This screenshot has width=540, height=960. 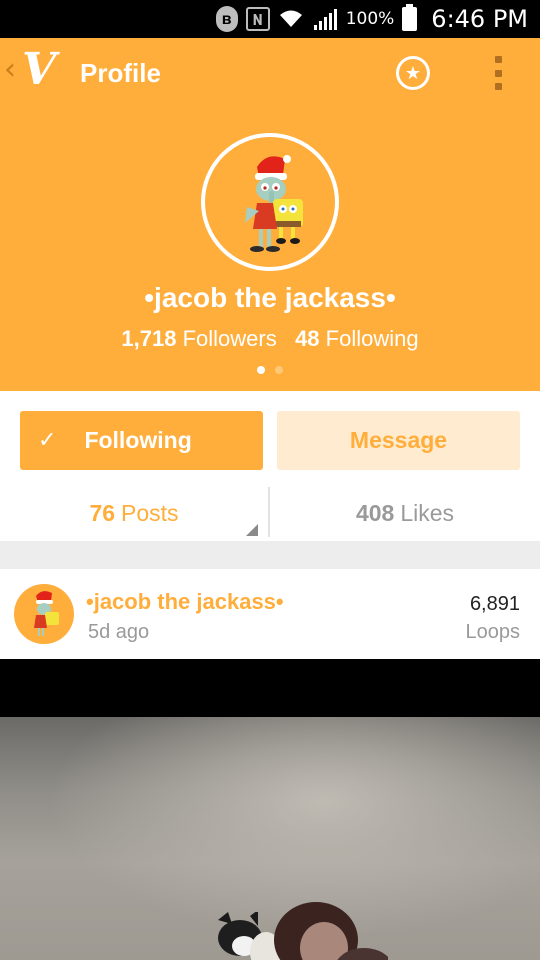 I want to click on message-button-label: Message, so click(x=398, y=440).